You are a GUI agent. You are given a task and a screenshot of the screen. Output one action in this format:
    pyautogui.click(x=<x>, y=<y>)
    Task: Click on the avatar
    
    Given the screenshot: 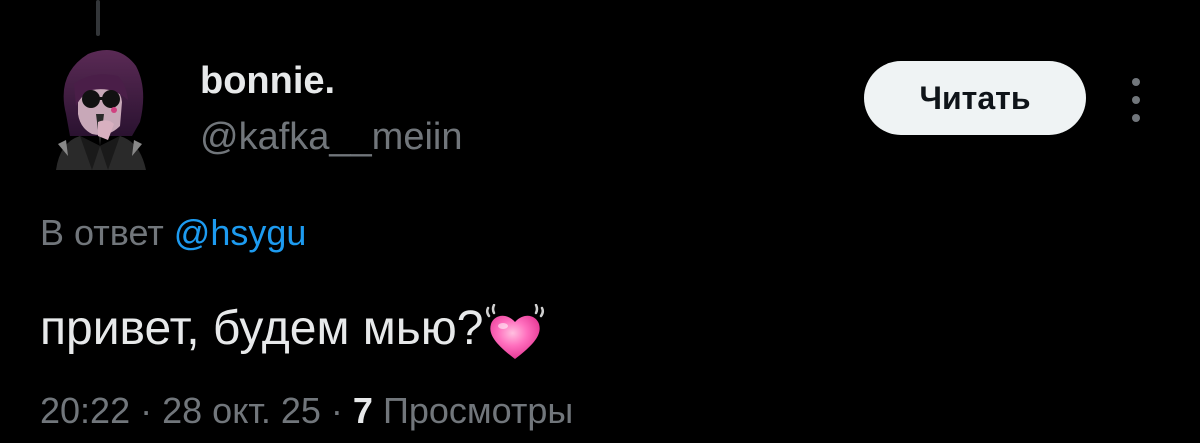 What is the action you would take?
    pyautogui.click(x=100, y=107)
    